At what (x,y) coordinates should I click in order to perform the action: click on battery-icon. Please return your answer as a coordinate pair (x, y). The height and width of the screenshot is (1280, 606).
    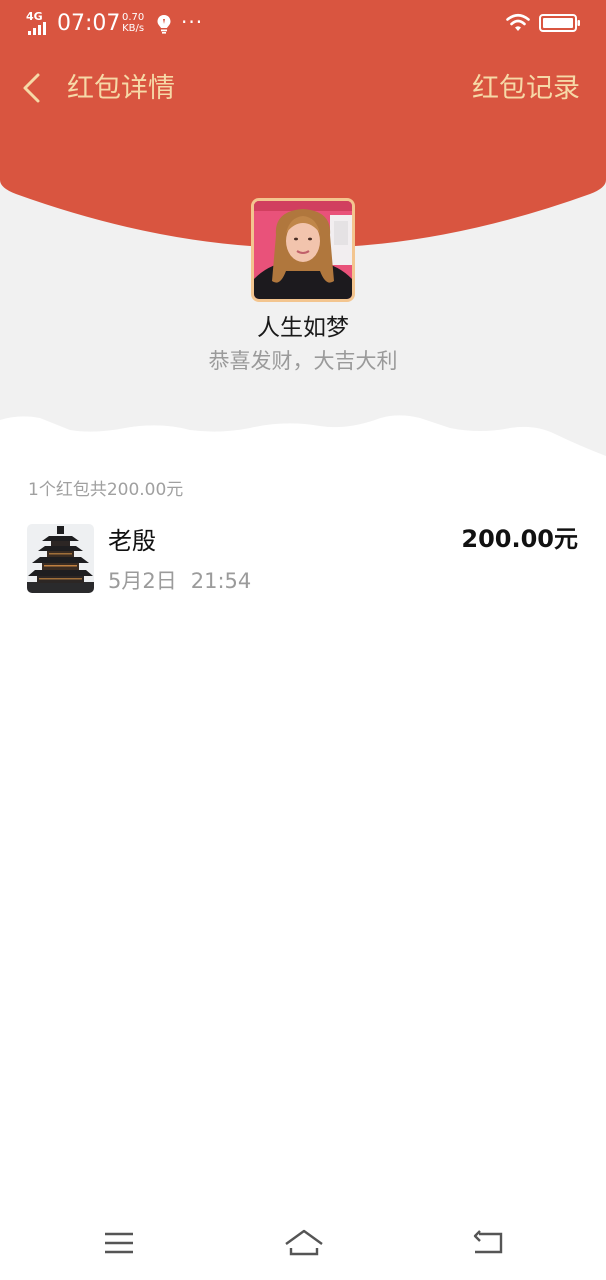
    Looking at the image, I should click on (560, 23).